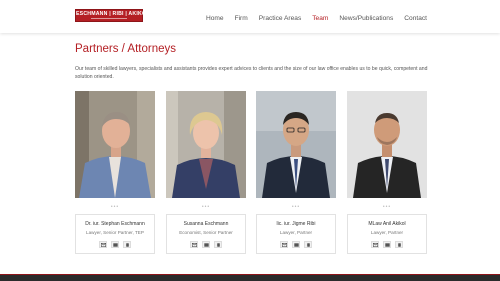 The height and width of the screenshot is (281, 500). Describe the element at coordinates (280, 18) in the screenshot. I see `nav-practice-areas: Practice Areas` at that location.